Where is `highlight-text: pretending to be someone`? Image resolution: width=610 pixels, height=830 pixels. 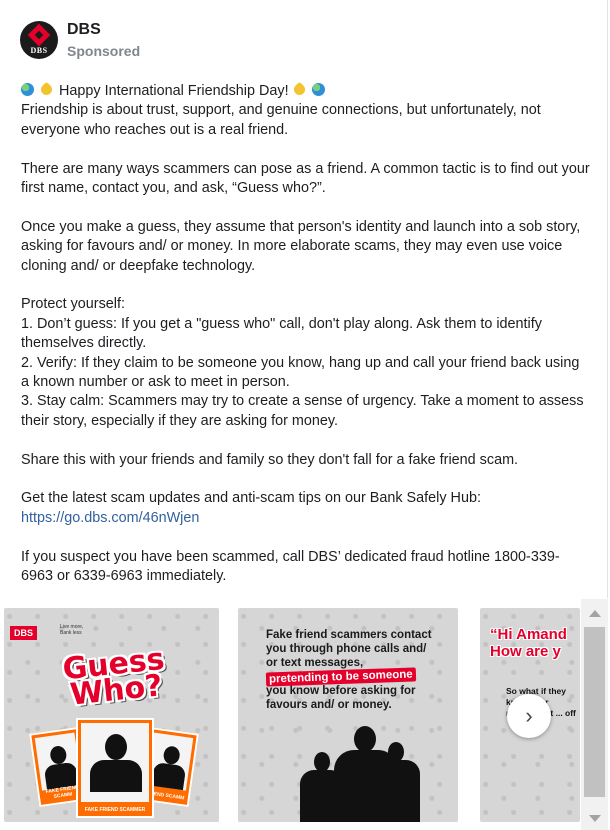
highlight-text: pretending to be someone is located at coordinates (340, 677).